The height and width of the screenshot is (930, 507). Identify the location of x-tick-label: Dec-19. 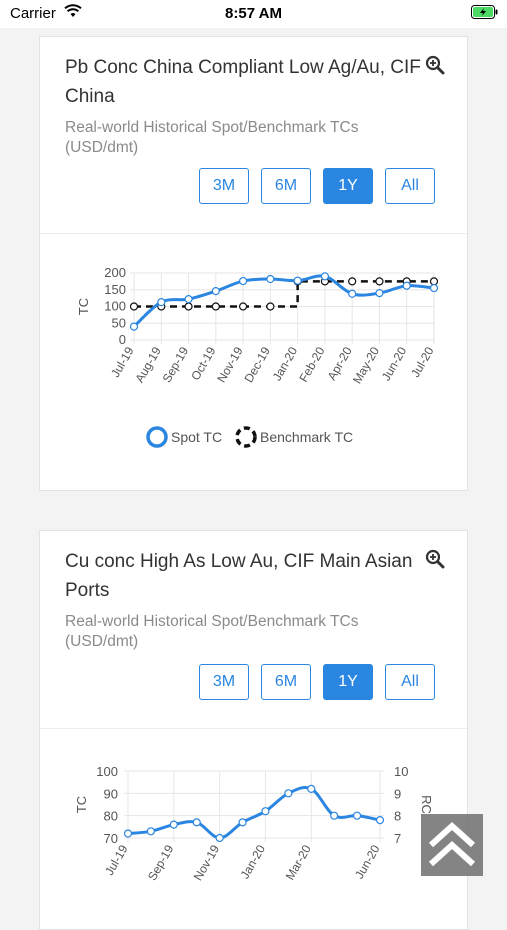
(257, 364).